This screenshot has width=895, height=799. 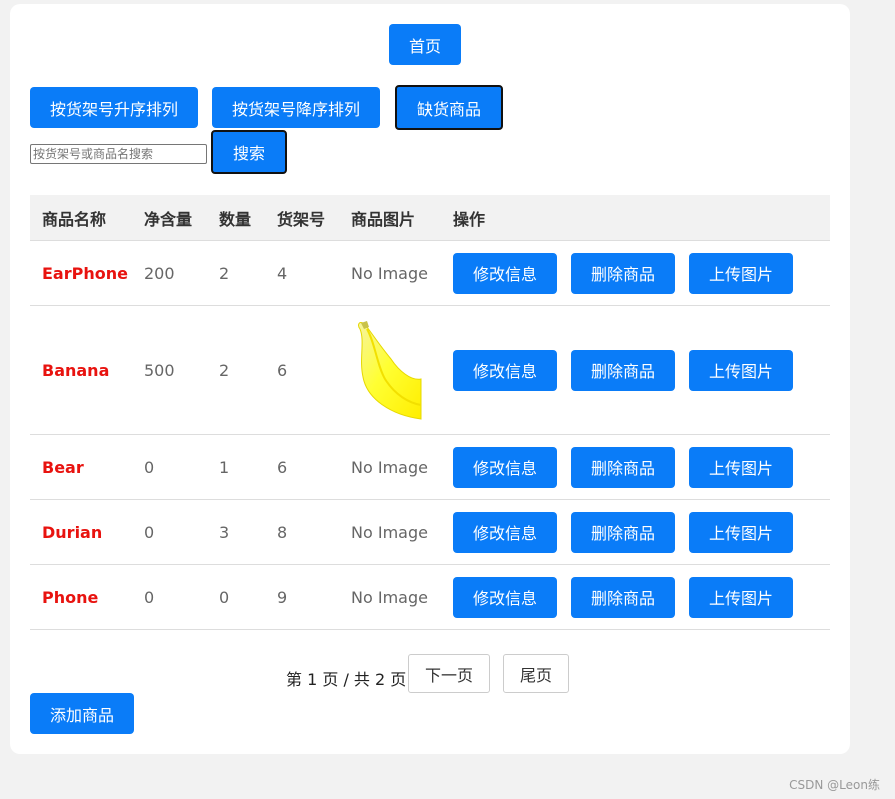 I want to click on next-page-button: 下一页, so click(x=449, y=673).